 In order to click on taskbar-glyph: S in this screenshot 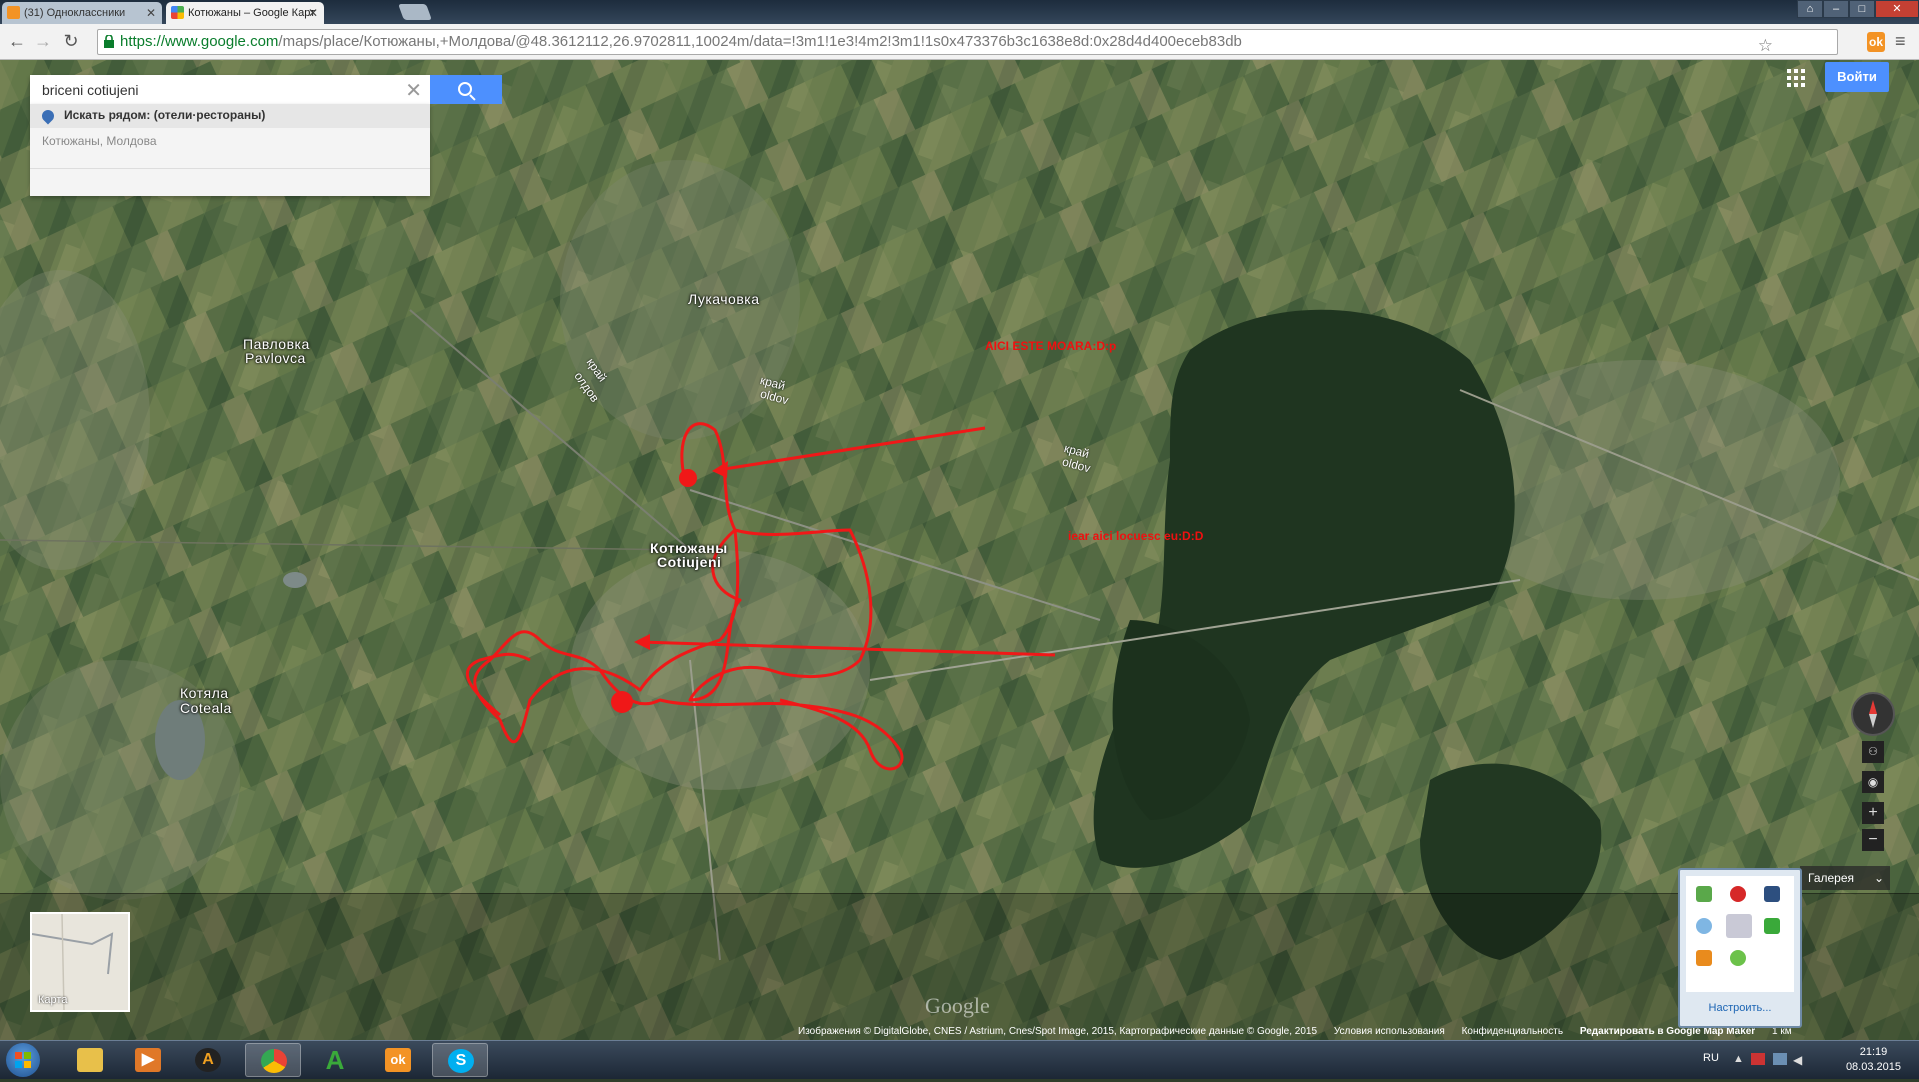, I will do `click(461, 1061)`.